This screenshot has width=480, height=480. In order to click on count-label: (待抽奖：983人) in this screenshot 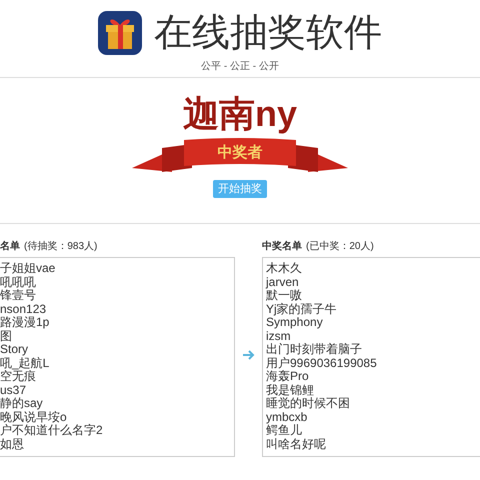, I will do `click(61, 247)`.